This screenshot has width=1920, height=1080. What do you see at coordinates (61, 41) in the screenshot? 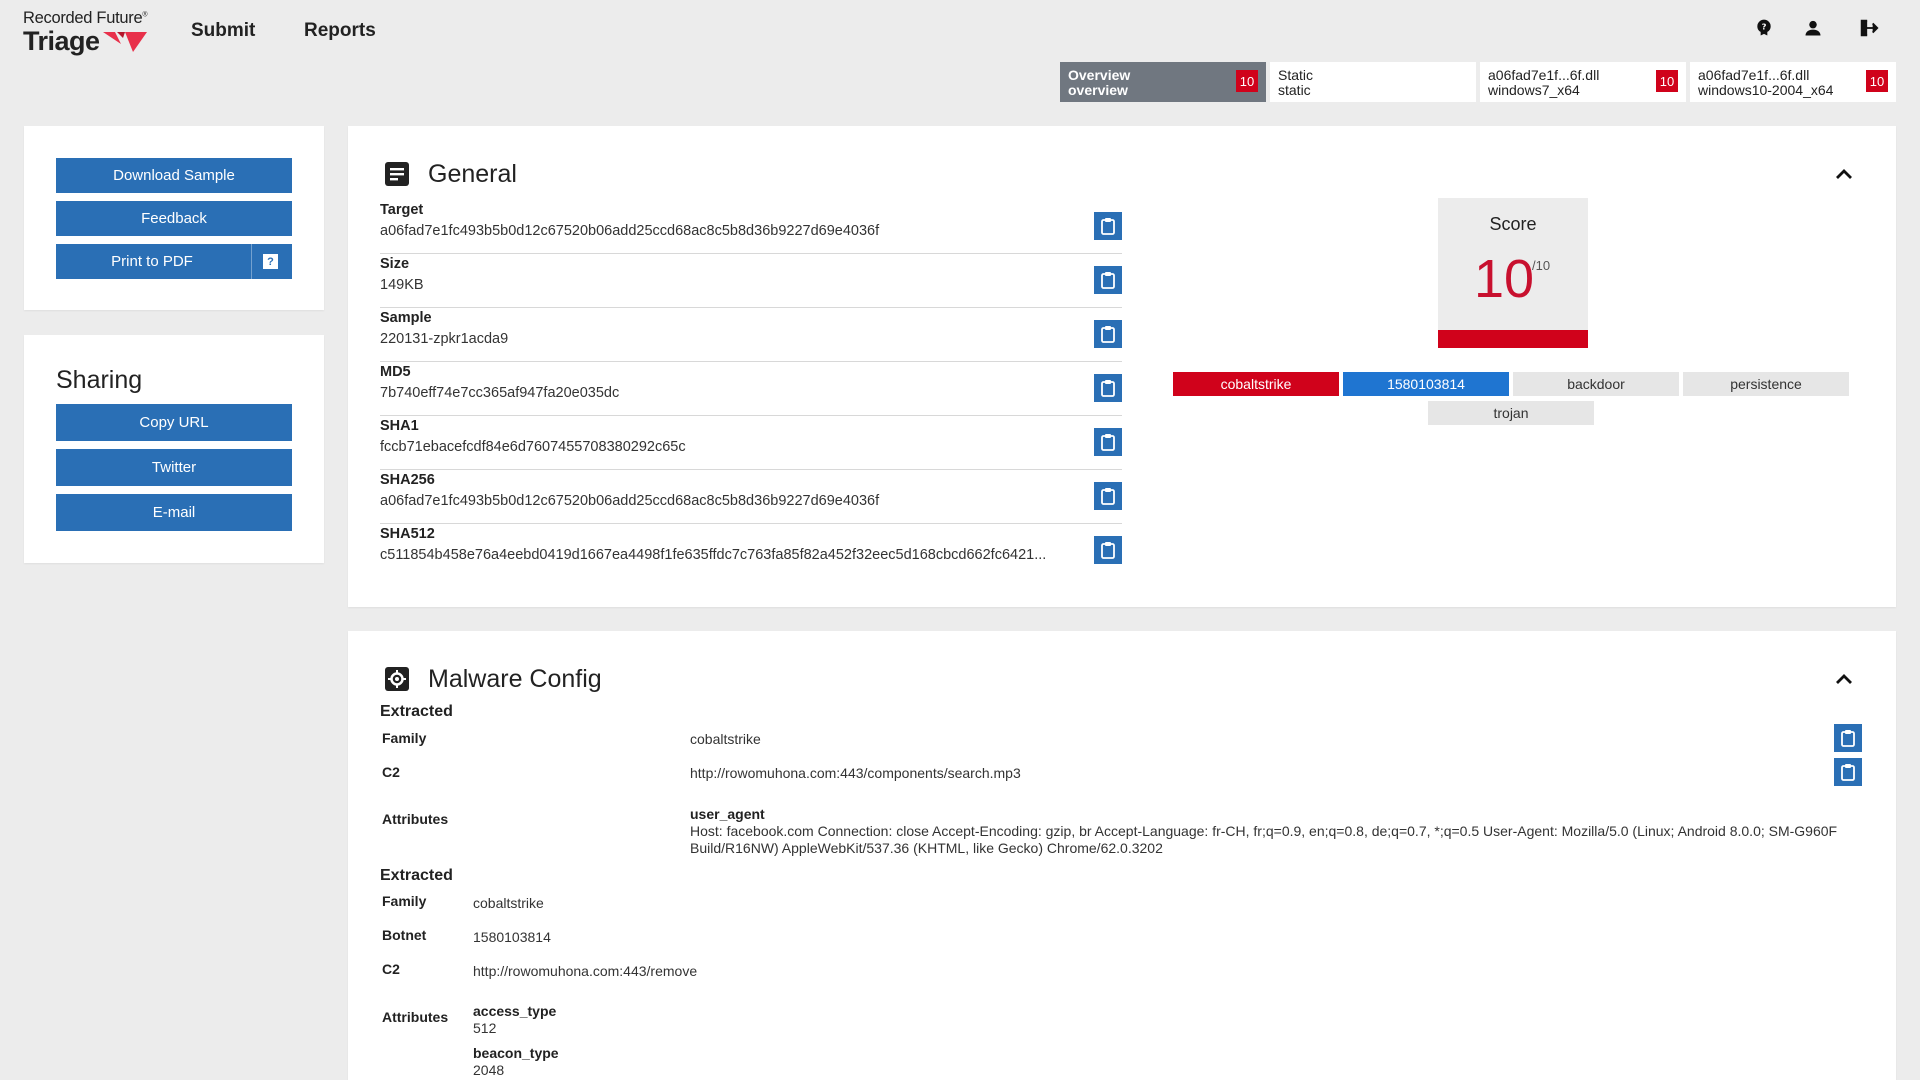
I see `product-name: Triage` at bounding box center [61, 41].